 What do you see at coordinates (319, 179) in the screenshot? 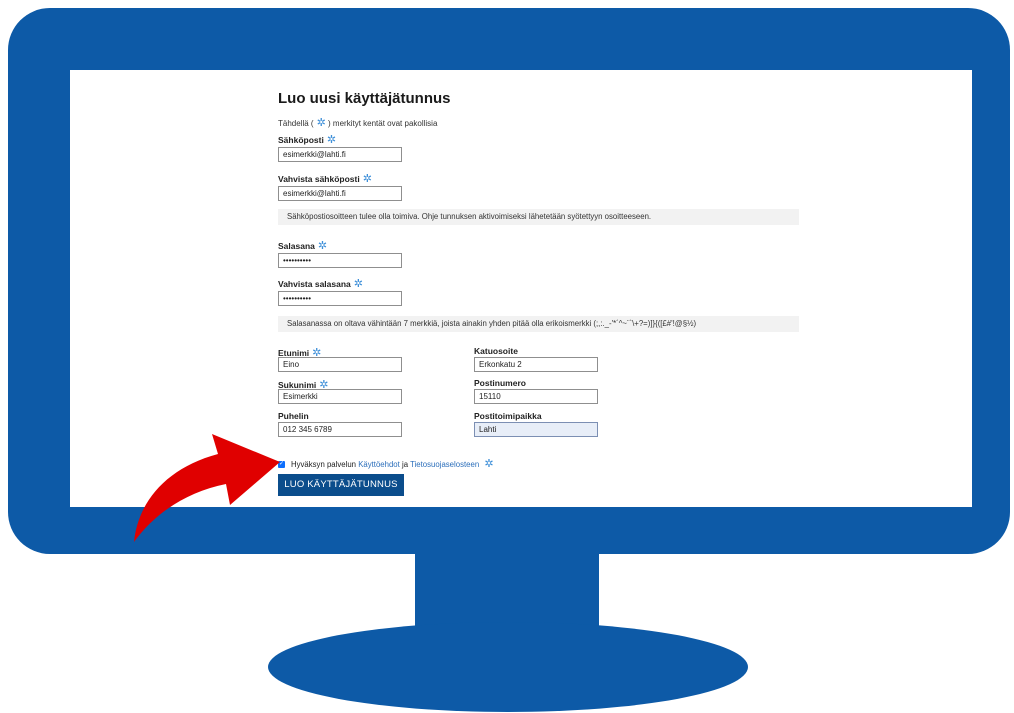
I see `email-confirm-label-text: Vahvista sähköposti` at bounding box center [319, 179].